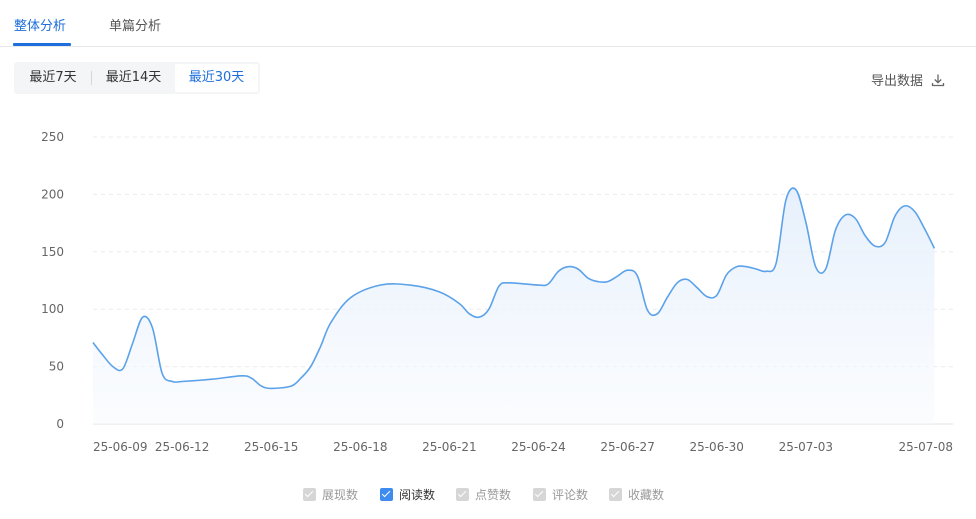  Describe the element at coordinates (135, 24) in the screenshot. I see `tab-single-article-analysis: 单篇分析` at that location.